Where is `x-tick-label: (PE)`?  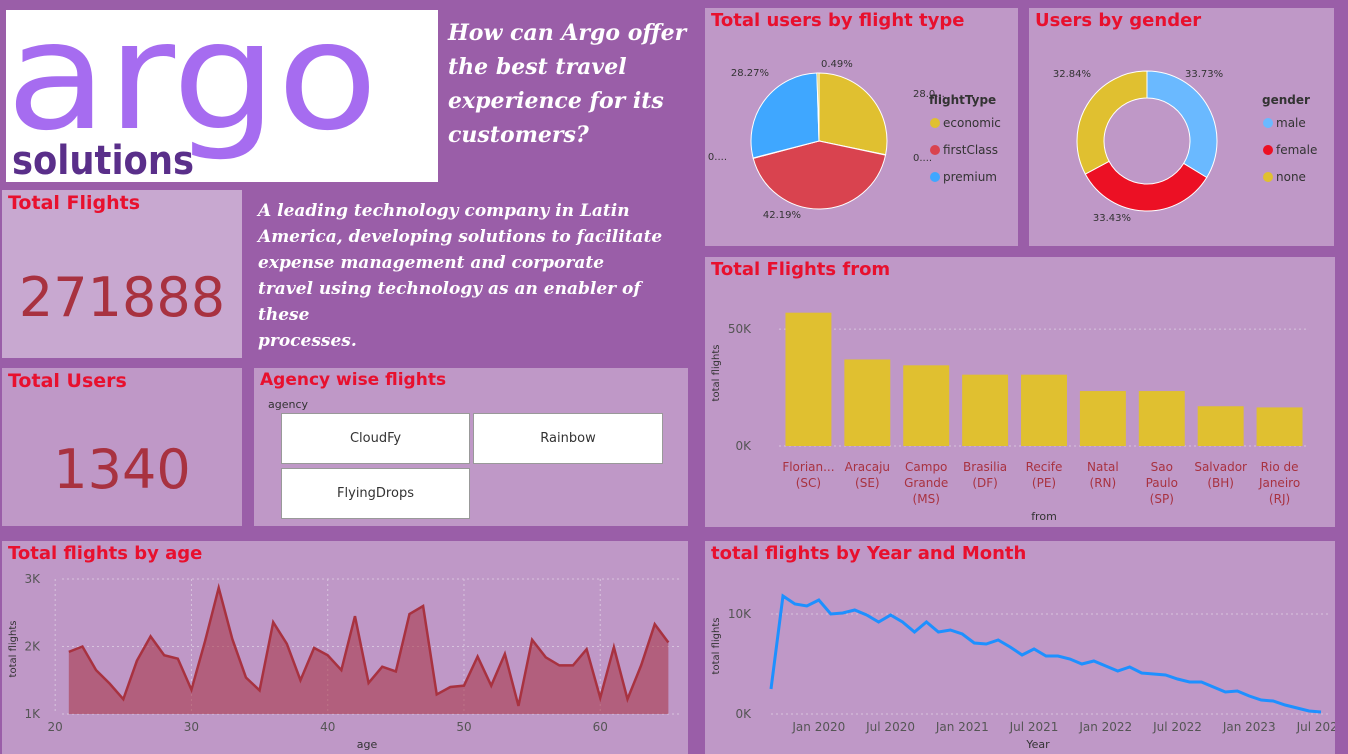
x-tick-label: (PE) is located at coordinates (1044, 483).